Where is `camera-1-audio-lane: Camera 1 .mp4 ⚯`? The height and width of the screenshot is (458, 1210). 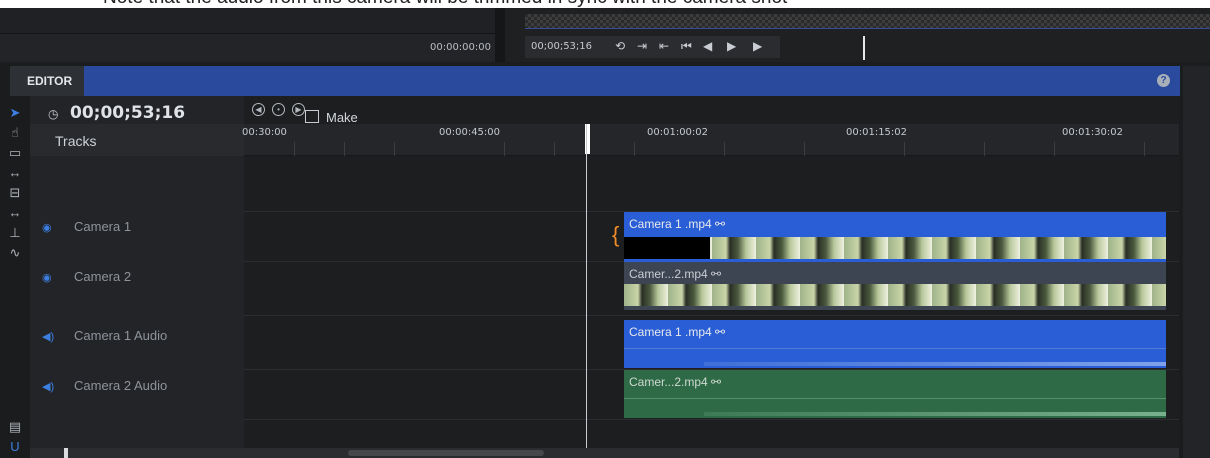
camera-1-audio-lane: Camera 1 .mp4 ⚯ is located at coordinates (711, 345).